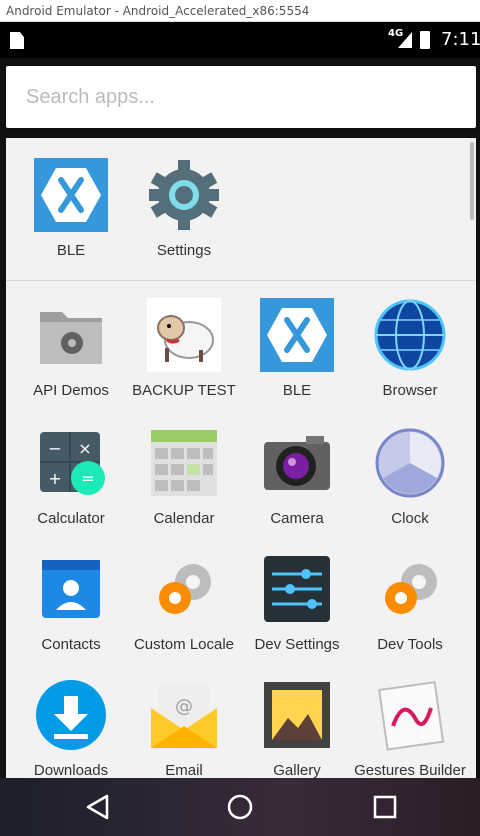 The width and height of the screenshot is (480, 836). What do you see at coordinates (472, 181) in the screenshot?
I see `scrollbar` at bounding box center [472, 181].